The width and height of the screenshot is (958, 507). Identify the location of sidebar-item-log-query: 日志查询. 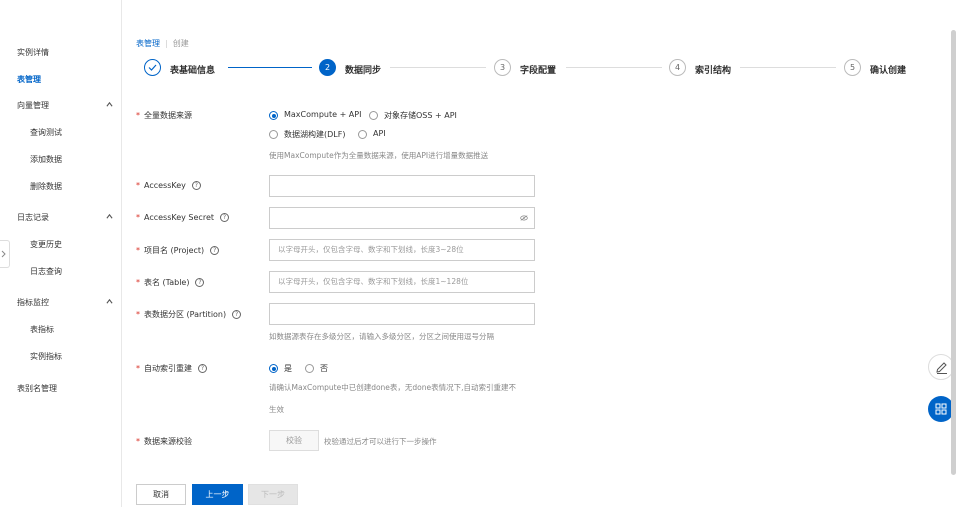
(46, 271).